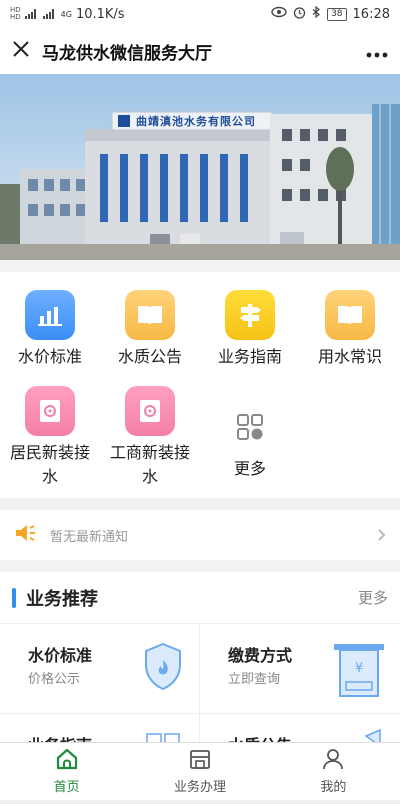 The width and height of the screenshot is (400, 804). I want to click on more-menu-icon, so click(377, 51).